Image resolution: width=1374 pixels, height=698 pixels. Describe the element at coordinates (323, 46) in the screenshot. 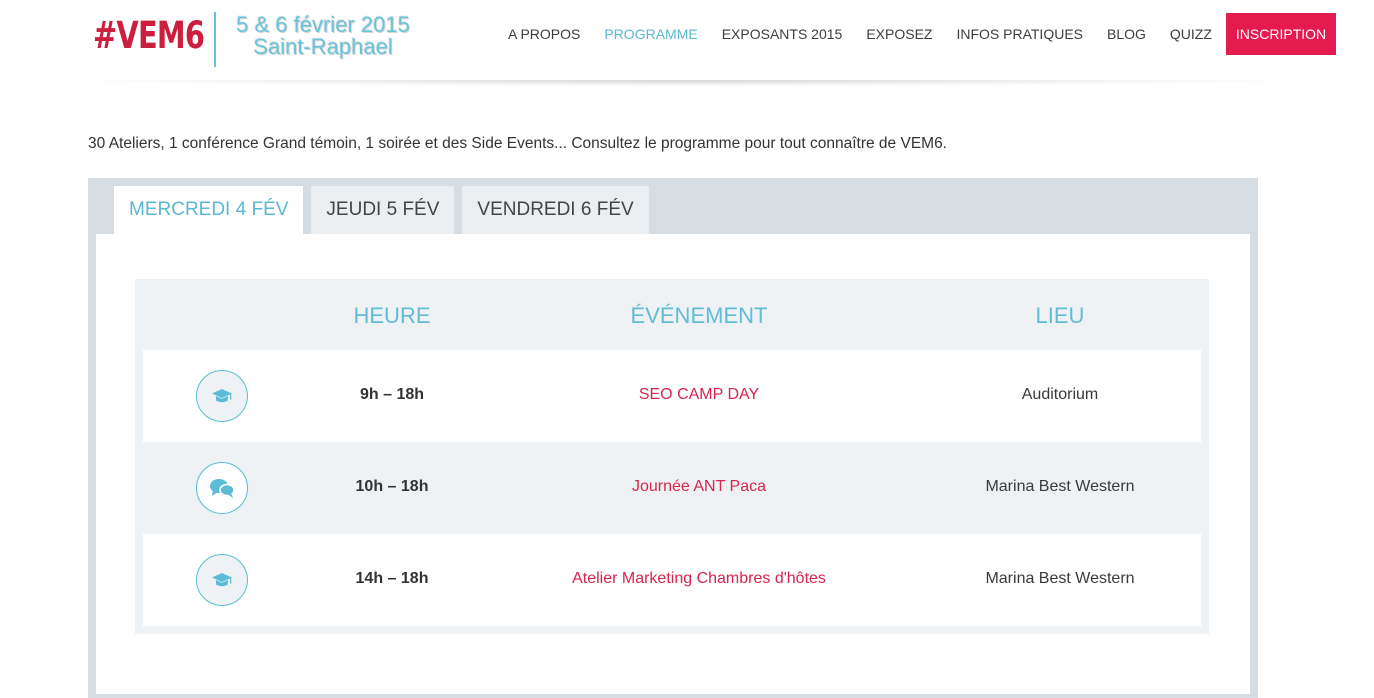

I see `event-location-line: Saint-Raphael` at that location.